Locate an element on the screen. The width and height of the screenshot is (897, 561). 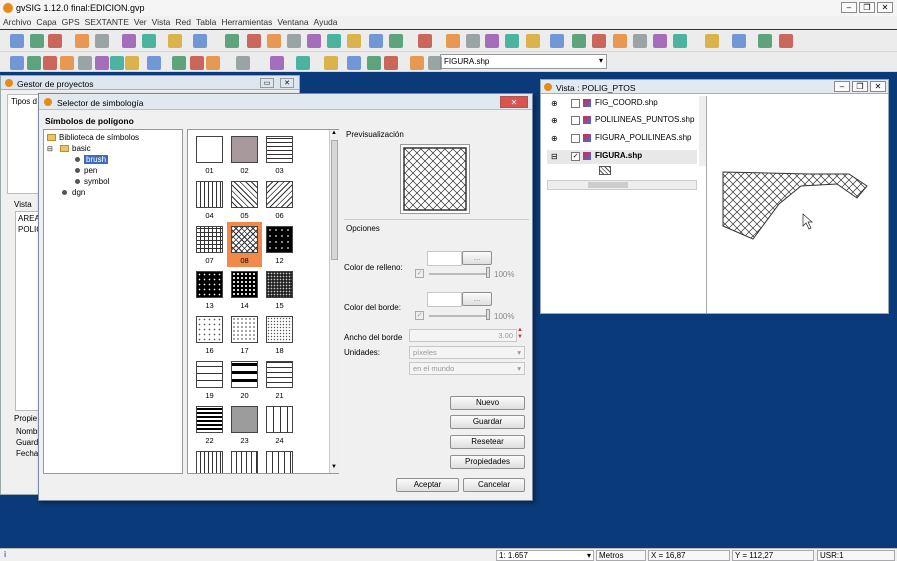
layer-figura-polilineas: FIGURA_POLILINEAS.shp is located at coordinates (643, 137).